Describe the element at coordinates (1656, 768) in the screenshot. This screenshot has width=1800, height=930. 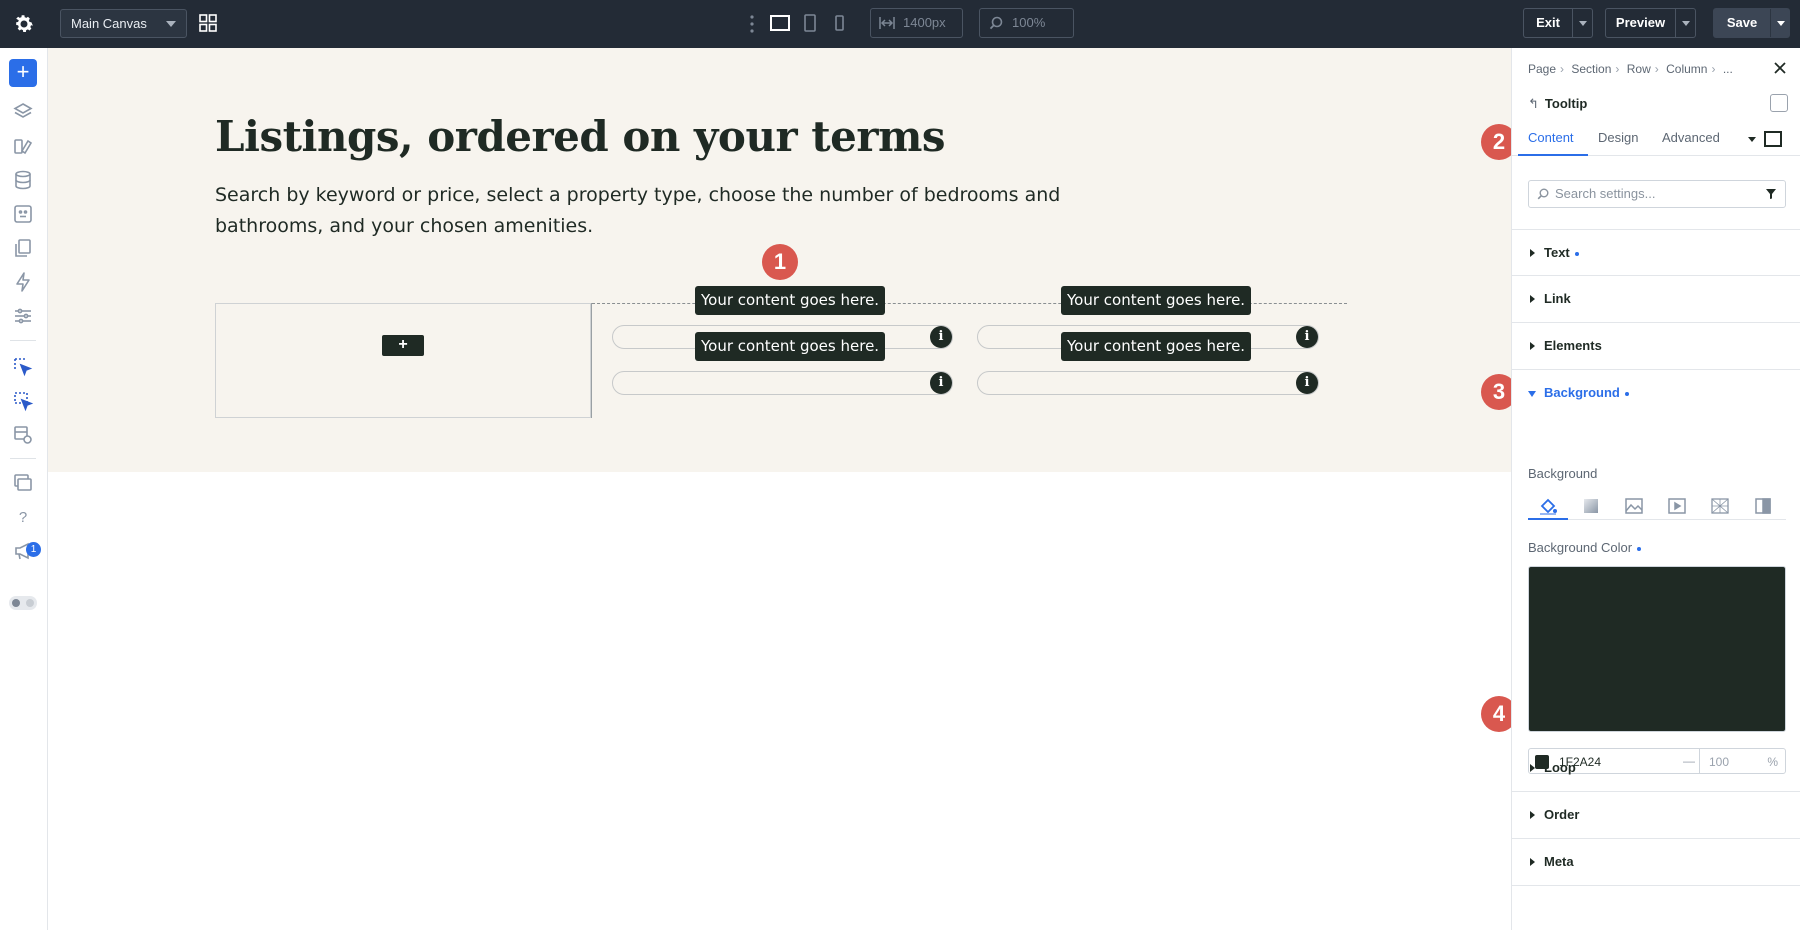
I see `group-loop: Loop` at that location.